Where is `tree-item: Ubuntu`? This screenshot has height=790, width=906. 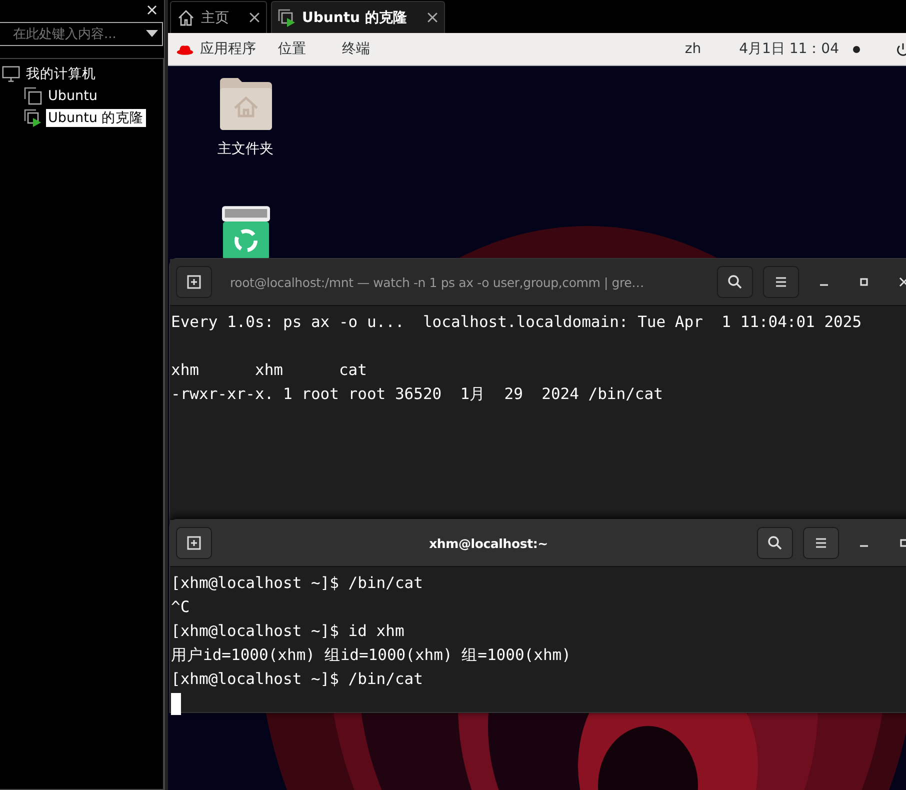
tree-item: Ubuntu is located at coordinates (73, 96).